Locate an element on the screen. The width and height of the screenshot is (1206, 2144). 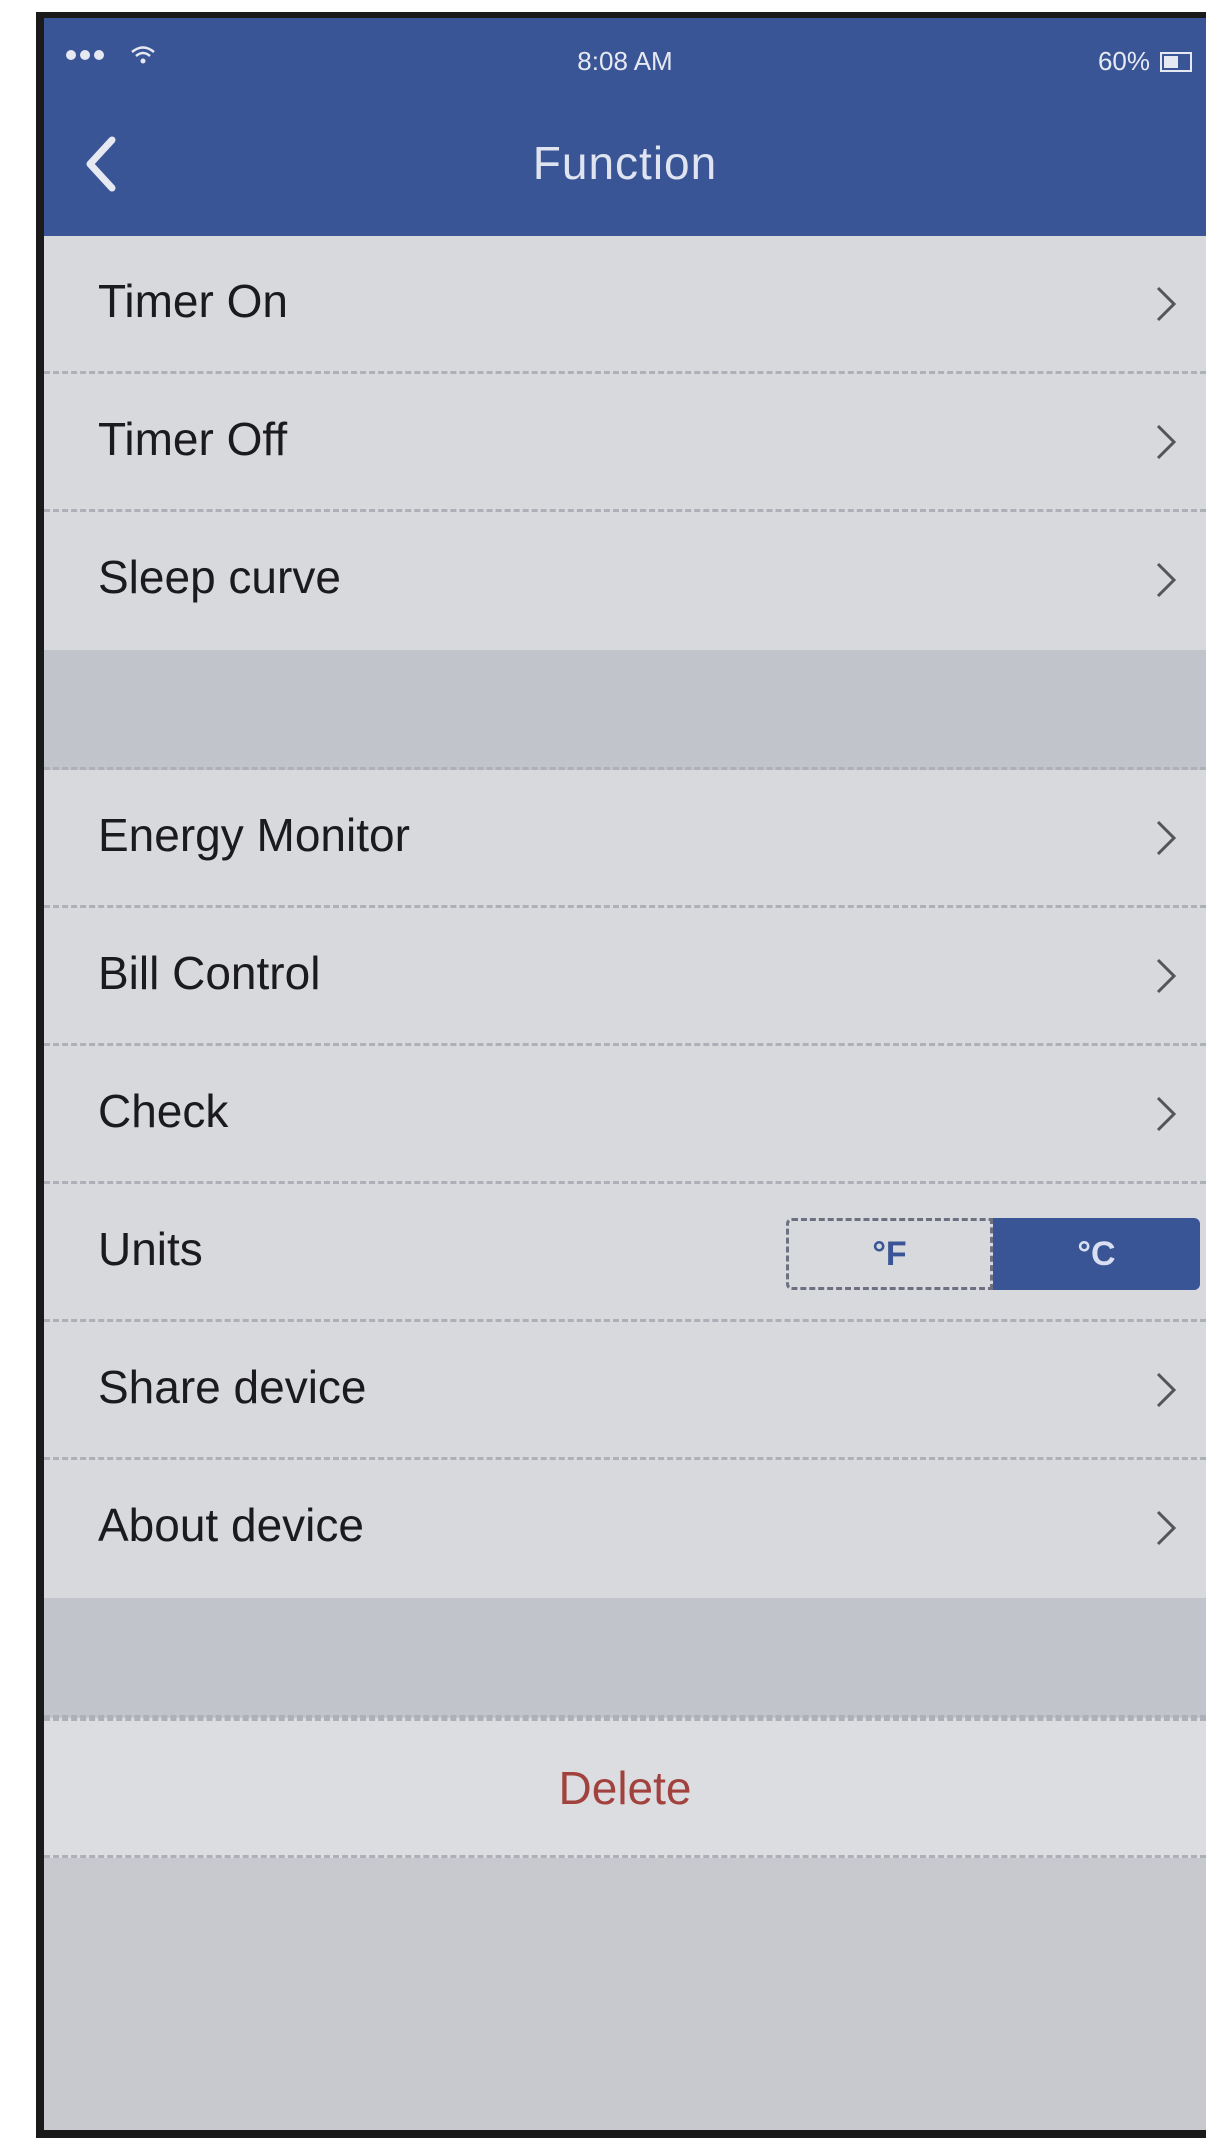
about-device-row: About device is located at coordinates (625, 1529).